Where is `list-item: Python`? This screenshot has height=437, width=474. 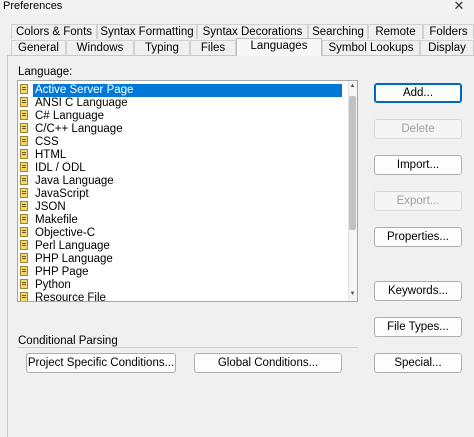 list-item: Python is located at coordinates (46, 285).